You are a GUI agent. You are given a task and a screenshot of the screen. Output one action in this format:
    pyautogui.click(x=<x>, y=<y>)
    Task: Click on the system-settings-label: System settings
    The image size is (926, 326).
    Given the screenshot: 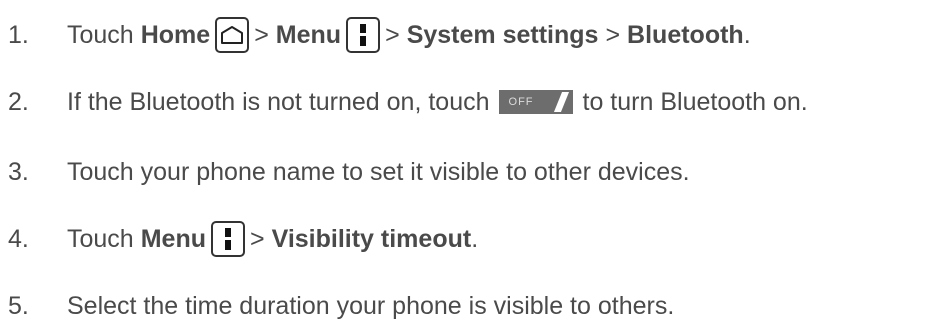 What is the action you would take?
    pyautogui.click(x=502, y=34)
    